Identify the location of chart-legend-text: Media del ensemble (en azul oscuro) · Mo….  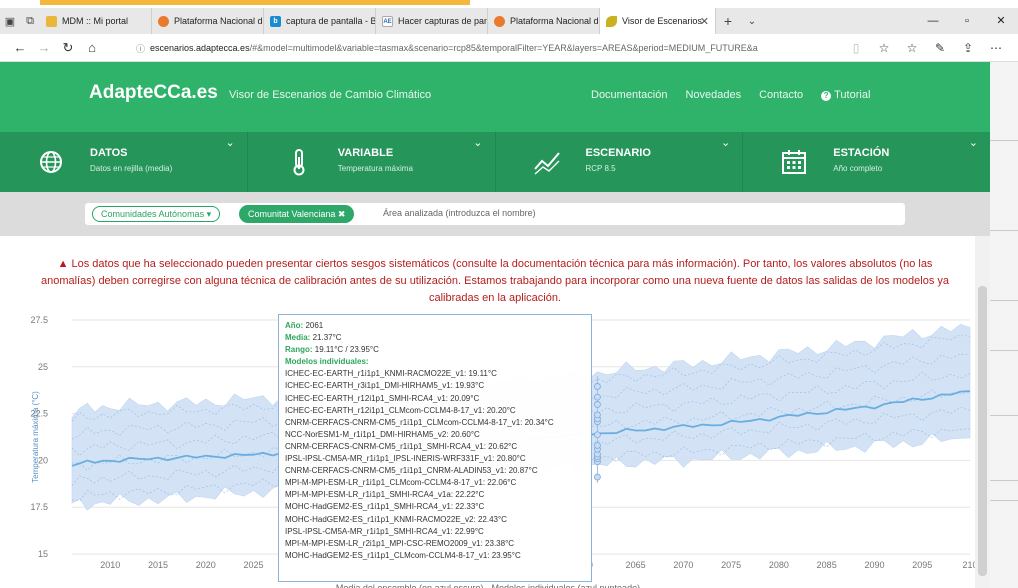
(488, 585).